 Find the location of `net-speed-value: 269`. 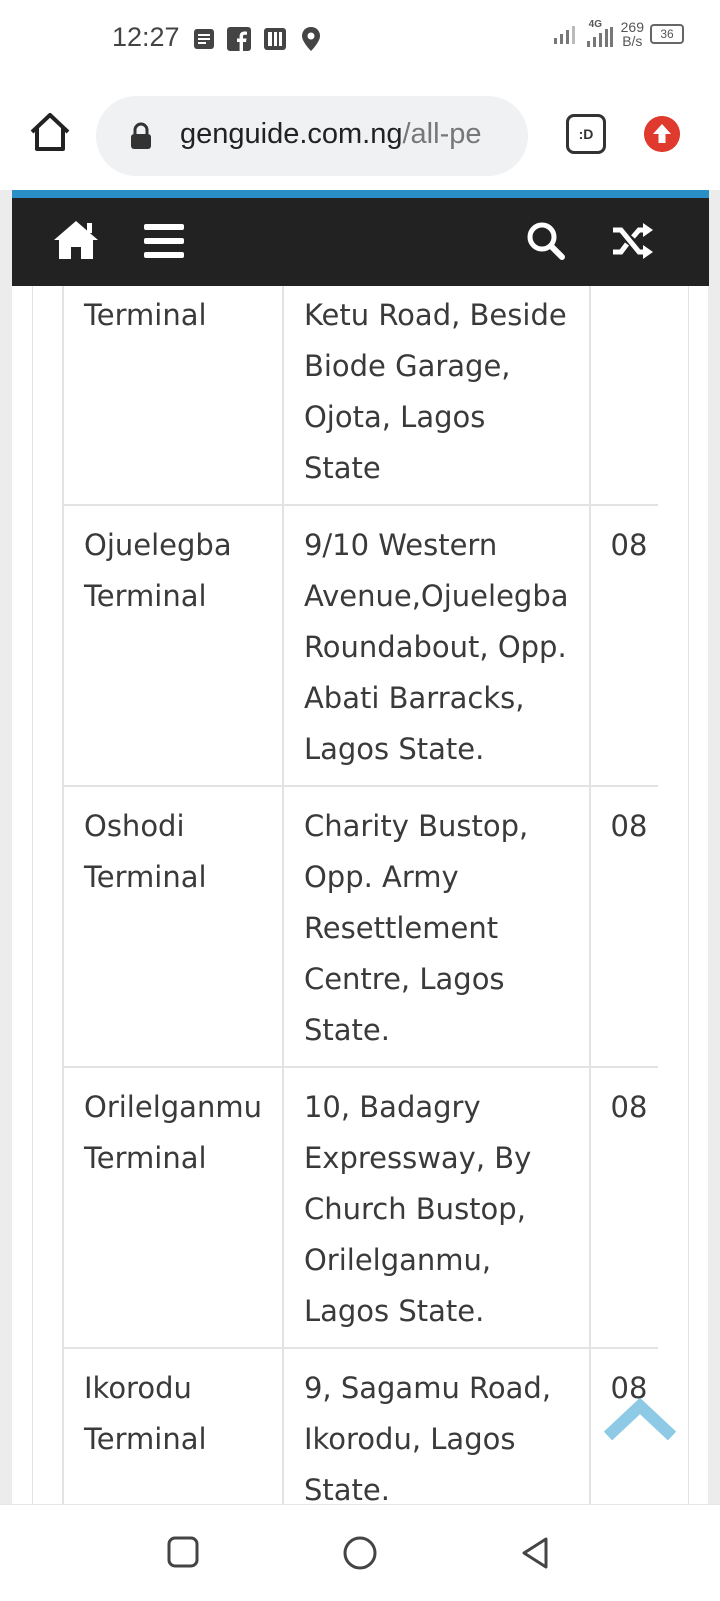

net-speed-value: 269 is located at coordinates (632, 27).